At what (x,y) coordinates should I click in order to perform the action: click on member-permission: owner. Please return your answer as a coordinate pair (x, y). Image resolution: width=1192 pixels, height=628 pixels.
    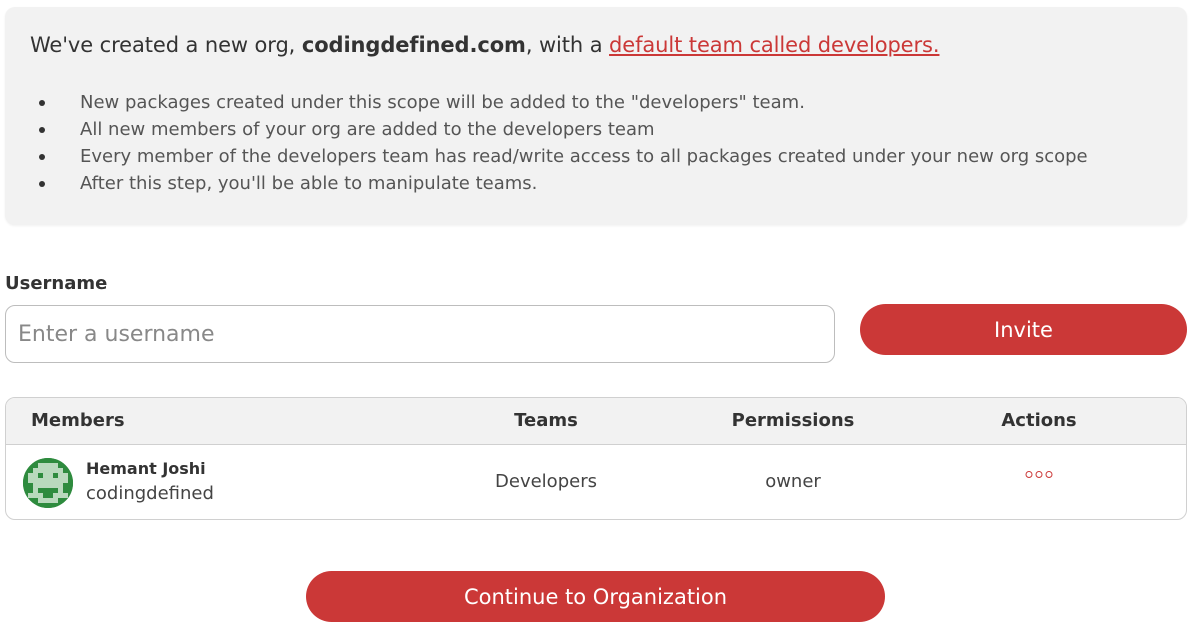
    Looking at the image, I should click on (793, 481).